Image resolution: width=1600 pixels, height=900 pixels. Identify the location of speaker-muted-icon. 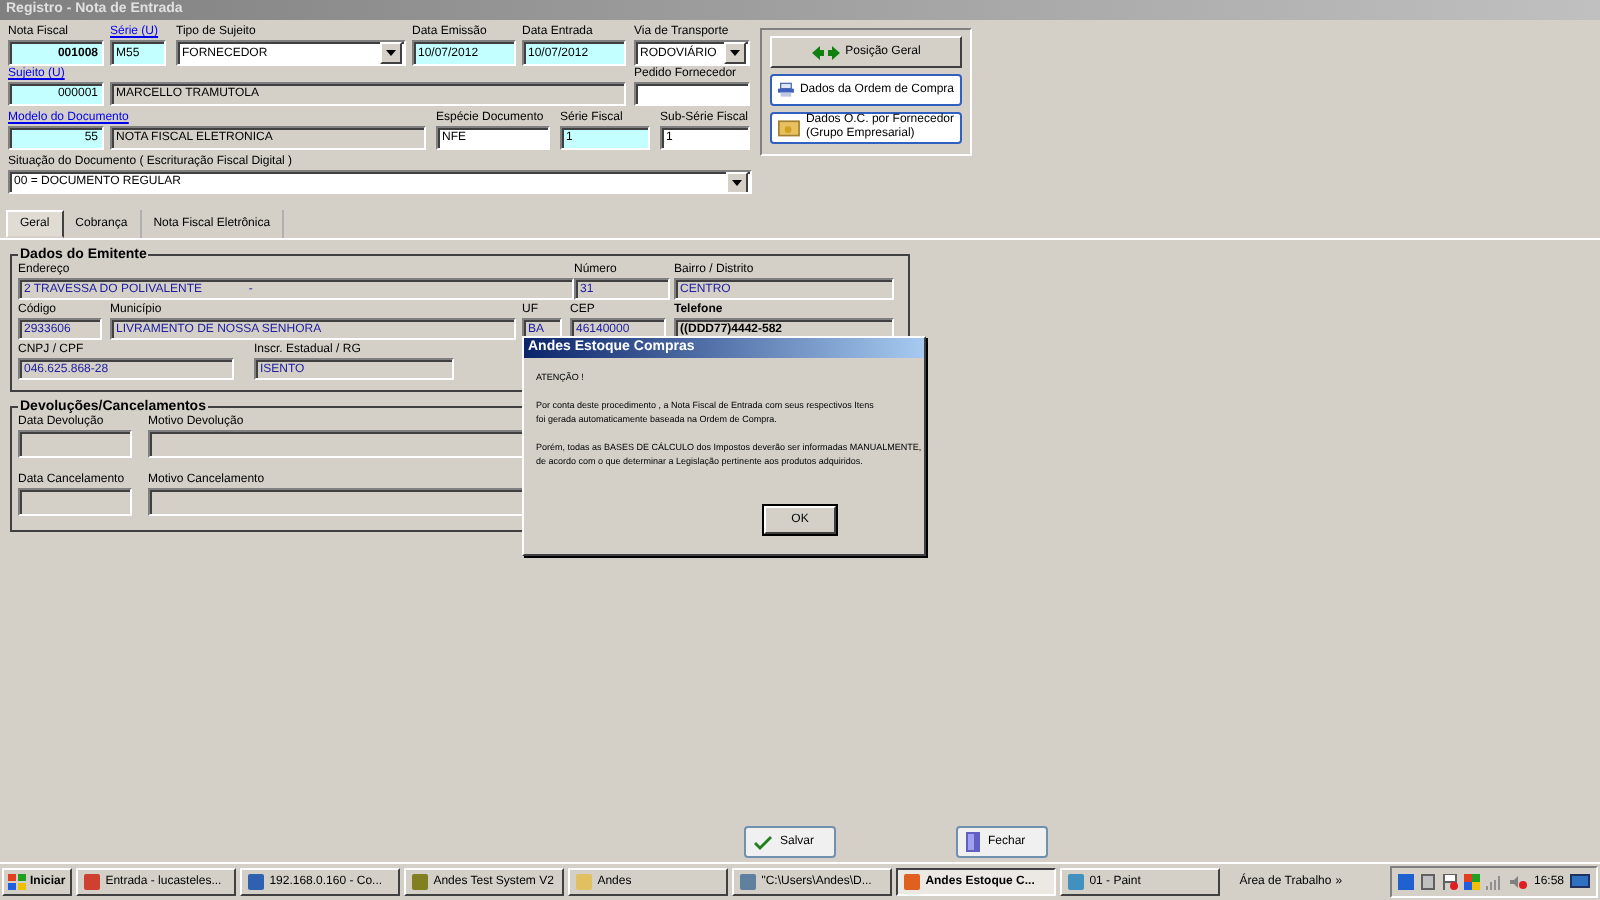
(1518, 882).